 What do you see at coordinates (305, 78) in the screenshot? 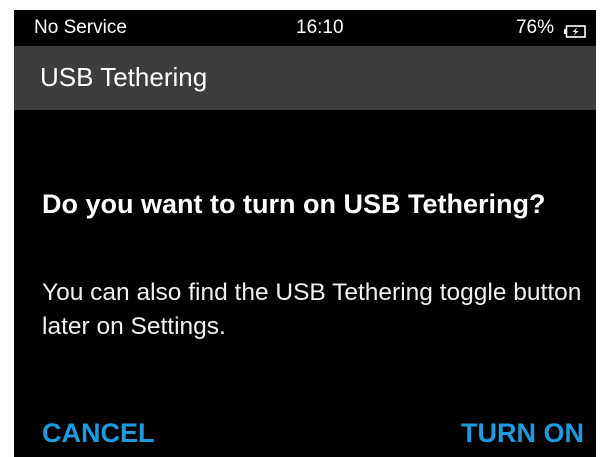
I see `title-bar: USB Tethering` at bounding box center [305, 78].